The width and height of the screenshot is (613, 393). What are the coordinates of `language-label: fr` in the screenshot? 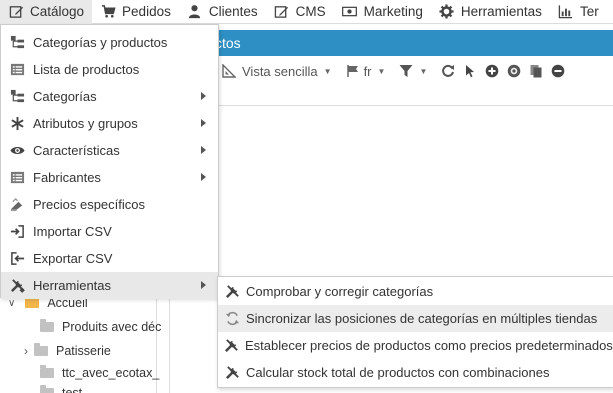 It's located at (367, 71).